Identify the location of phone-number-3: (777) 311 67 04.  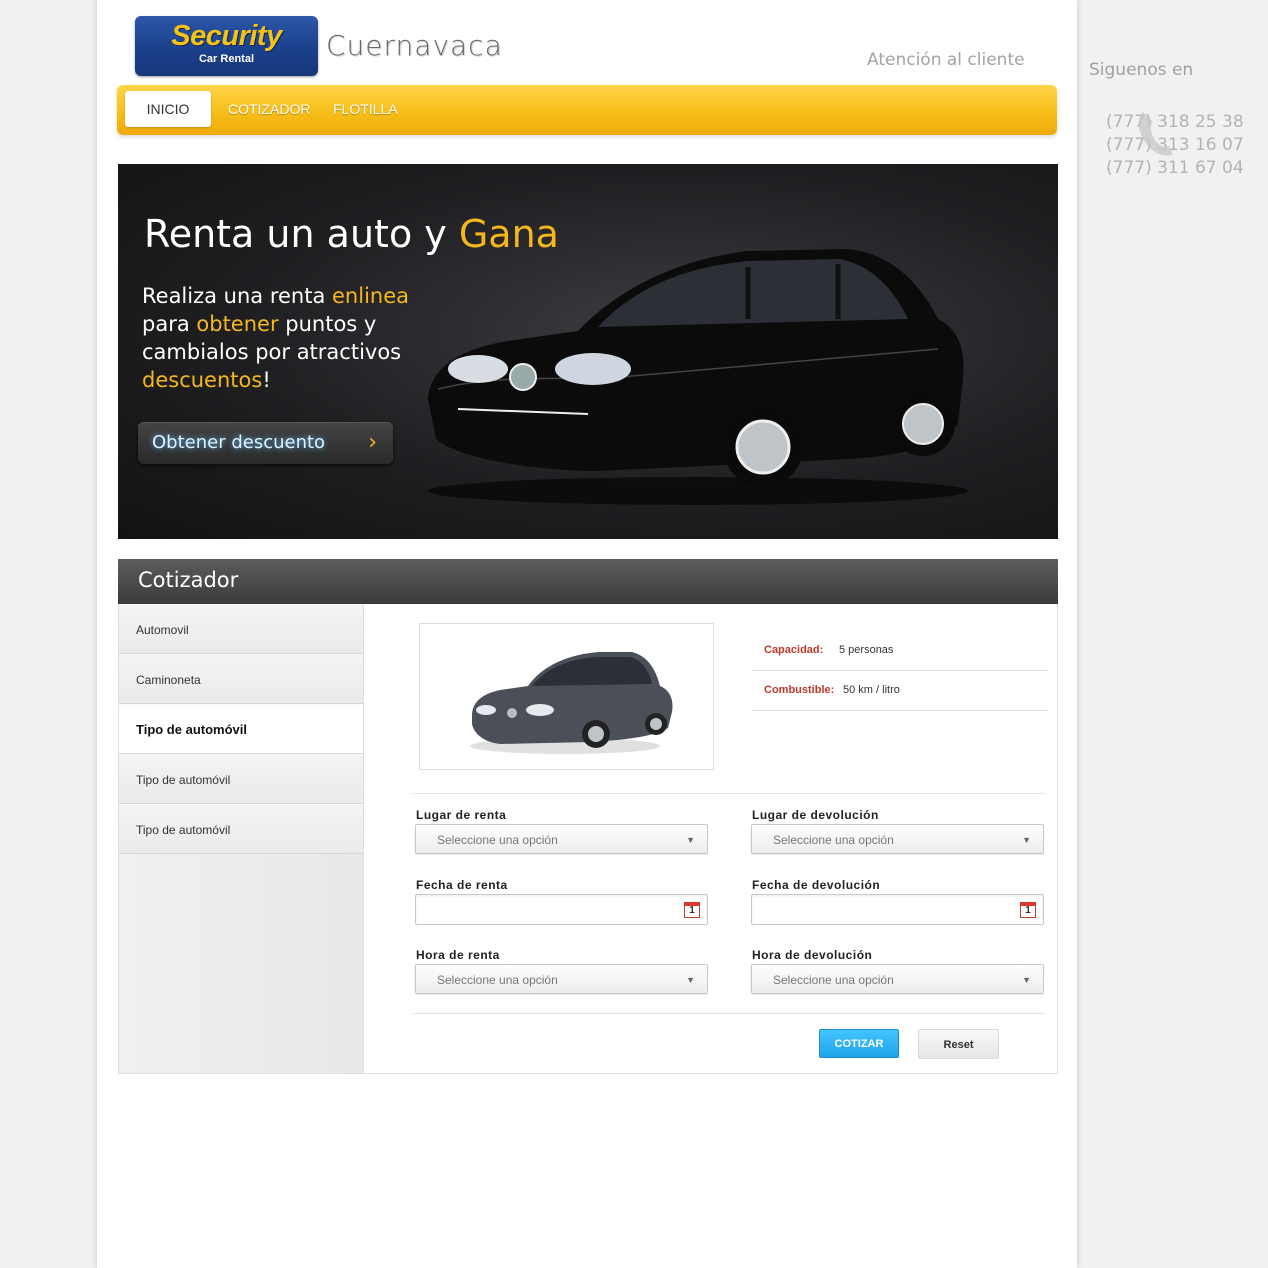
(1175, 168).